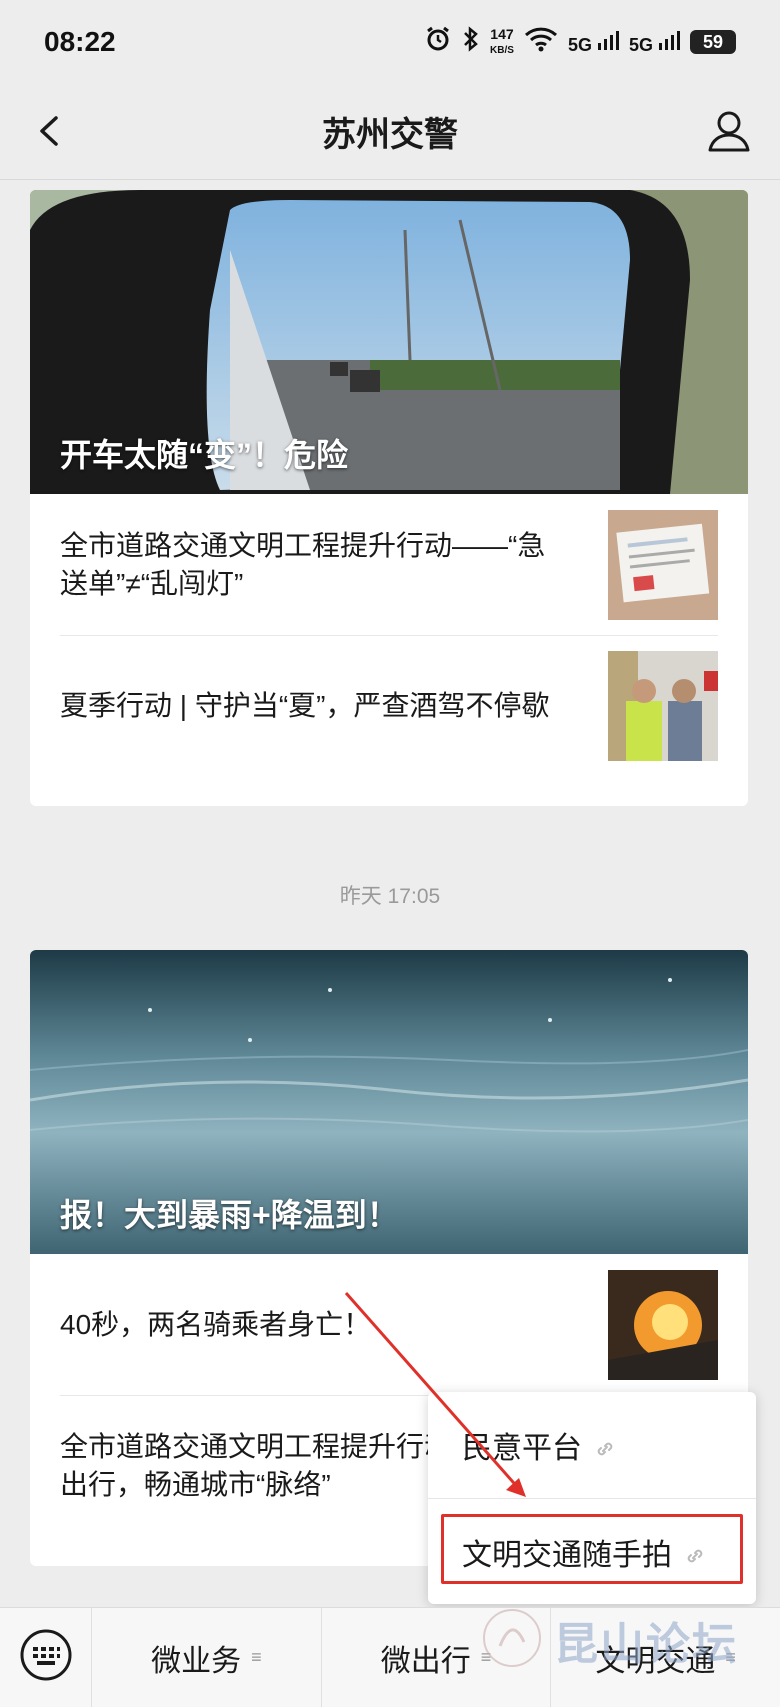 The image size is (780, 1707). Describe the element at coordinates (196, 1661) in the screenshot. I see `menu-tab-label: 微业务` at that location.